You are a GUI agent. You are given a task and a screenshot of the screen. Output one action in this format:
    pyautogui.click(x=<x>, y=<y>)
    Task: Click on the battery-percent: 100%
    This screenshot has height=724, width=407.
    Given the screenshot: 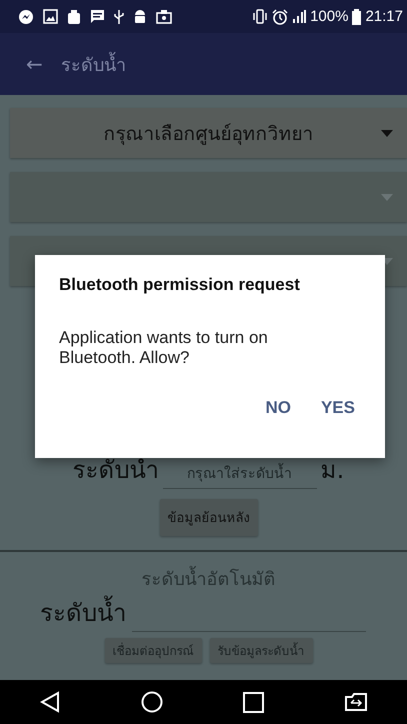 What is the action you would take?
    pyautogui.click(x=329, y=16)
    